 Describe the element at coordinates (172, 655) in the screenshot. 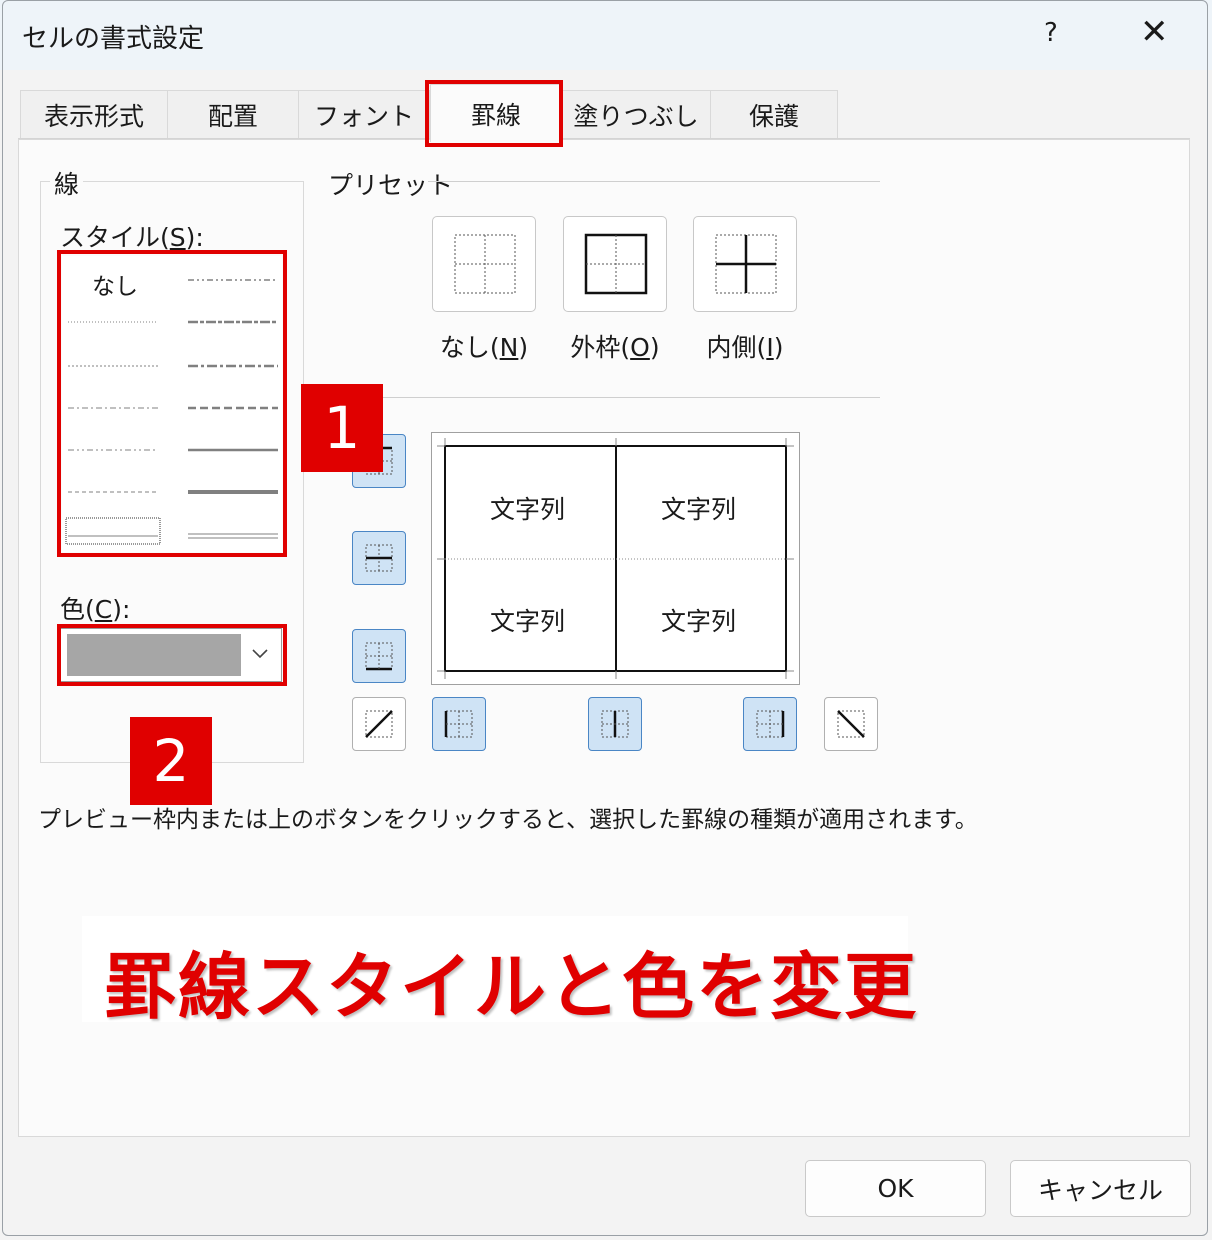

I see `highlight-color-dropdown` at that location.